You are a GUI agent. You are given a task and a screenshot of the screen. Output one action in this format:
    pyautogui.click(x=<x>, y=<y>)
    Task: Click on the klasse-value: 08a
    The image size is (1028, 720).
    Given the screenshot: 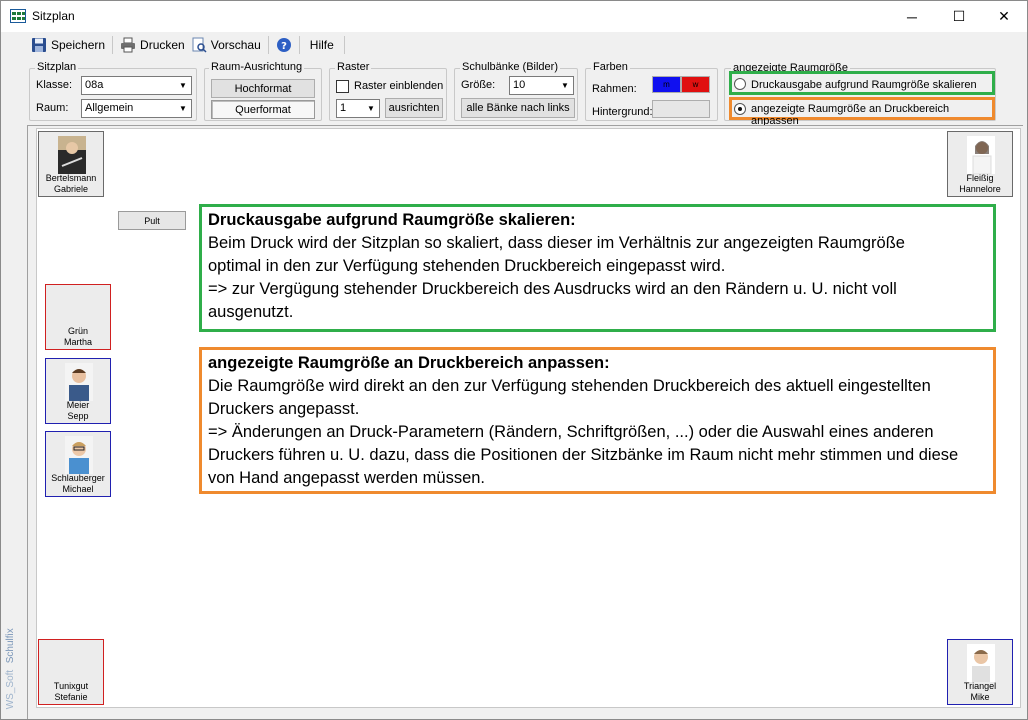 What is the action you would take?
    pyautogui.click(x=94, y=85)
    